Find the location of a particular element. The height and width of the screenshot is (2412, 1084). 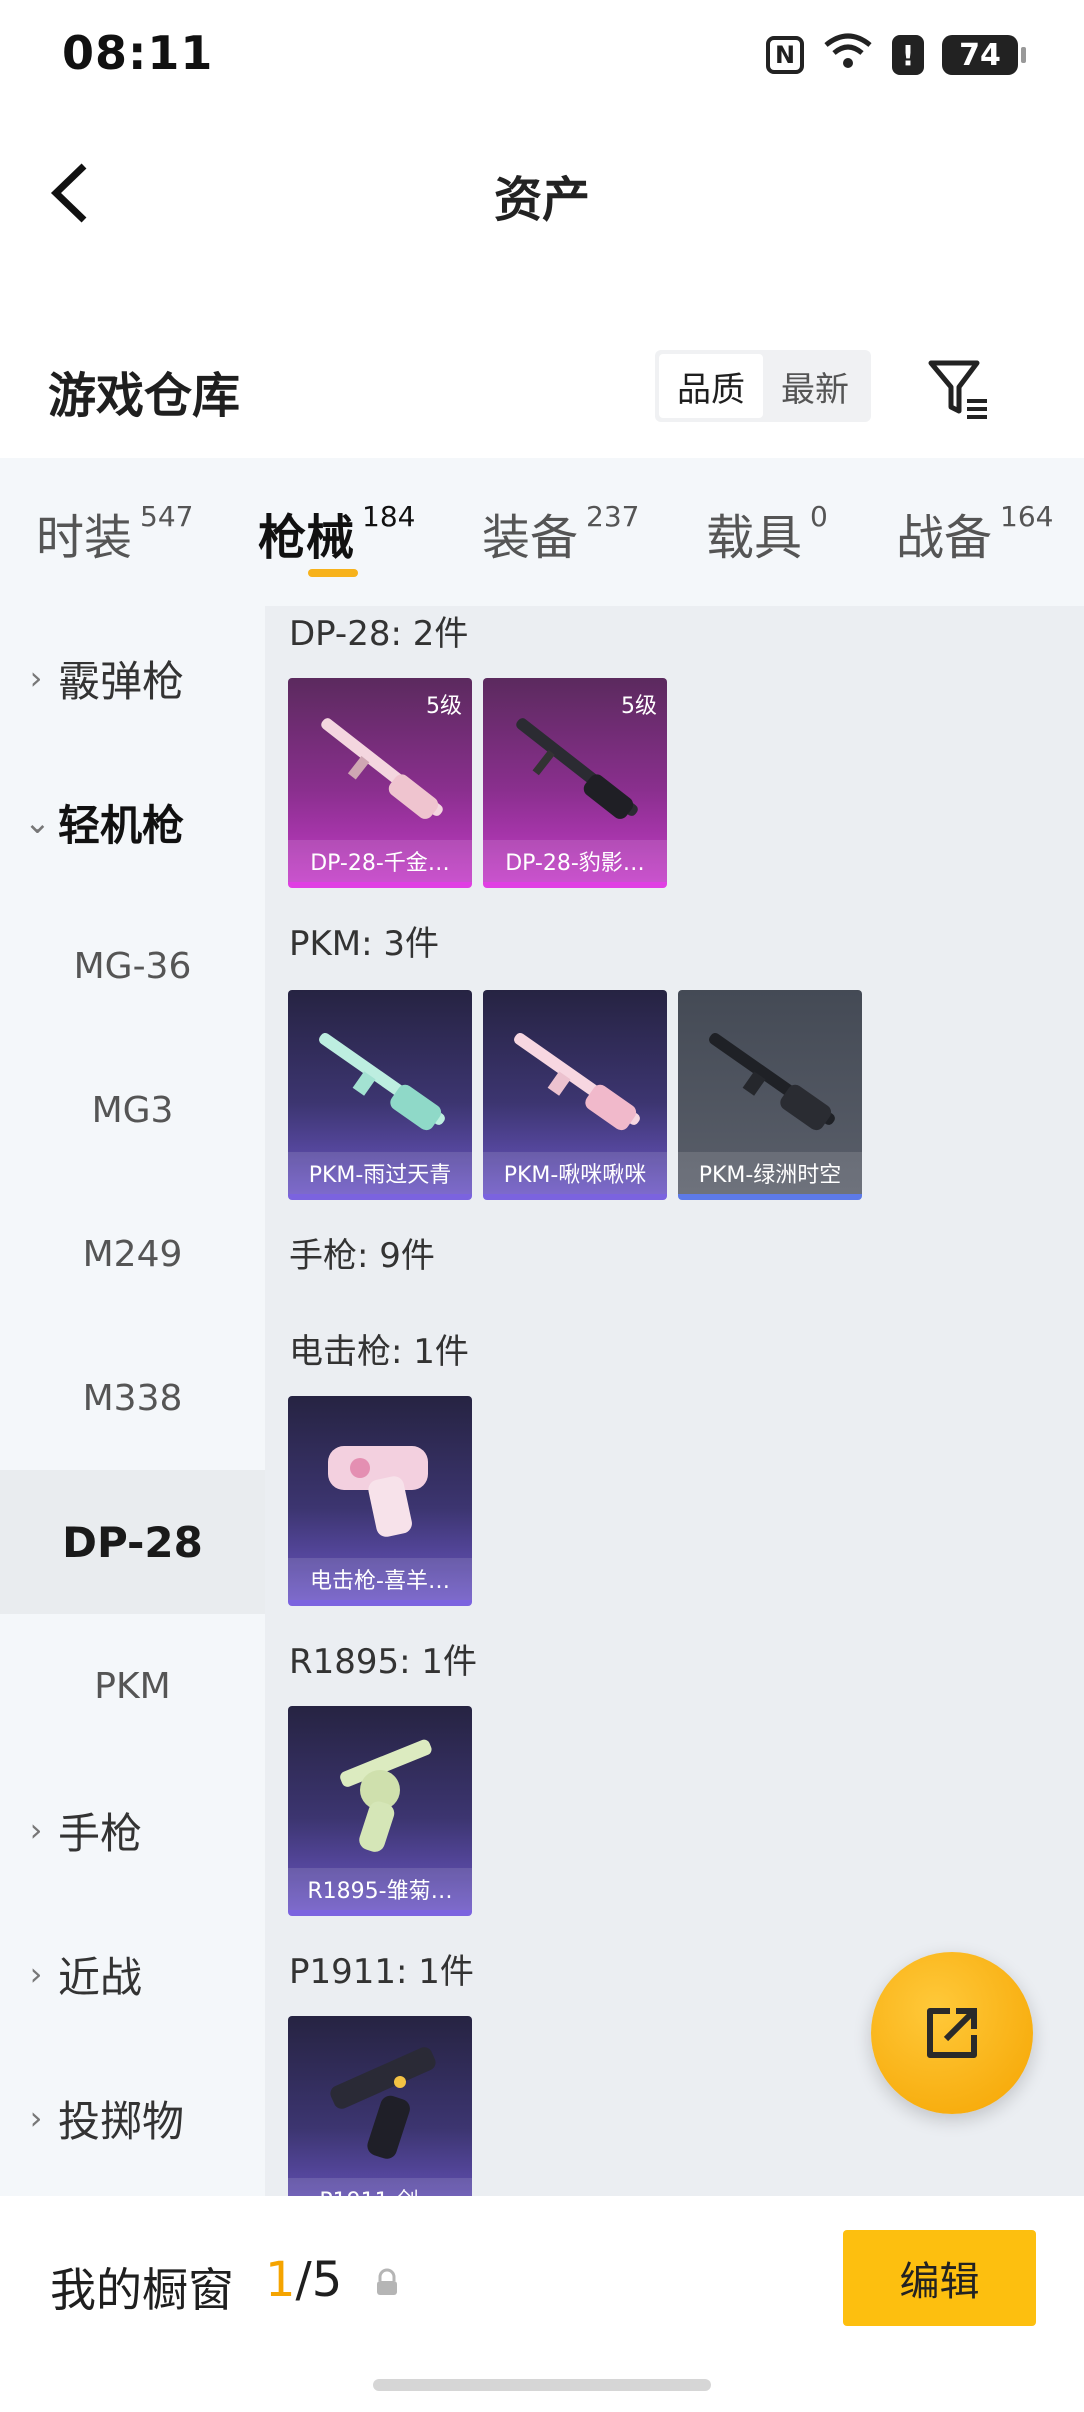

sidebar-item-label: PKM is located at coordinates (132, 1686).